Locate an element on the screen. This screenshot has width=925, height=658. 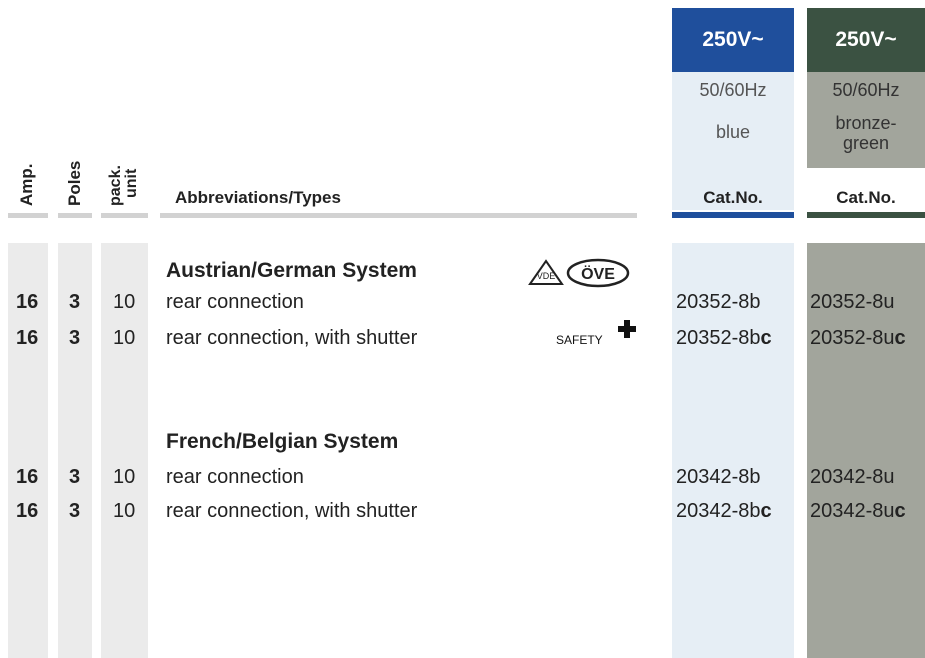
header-rule-pack is located at coordinates (124, 215).